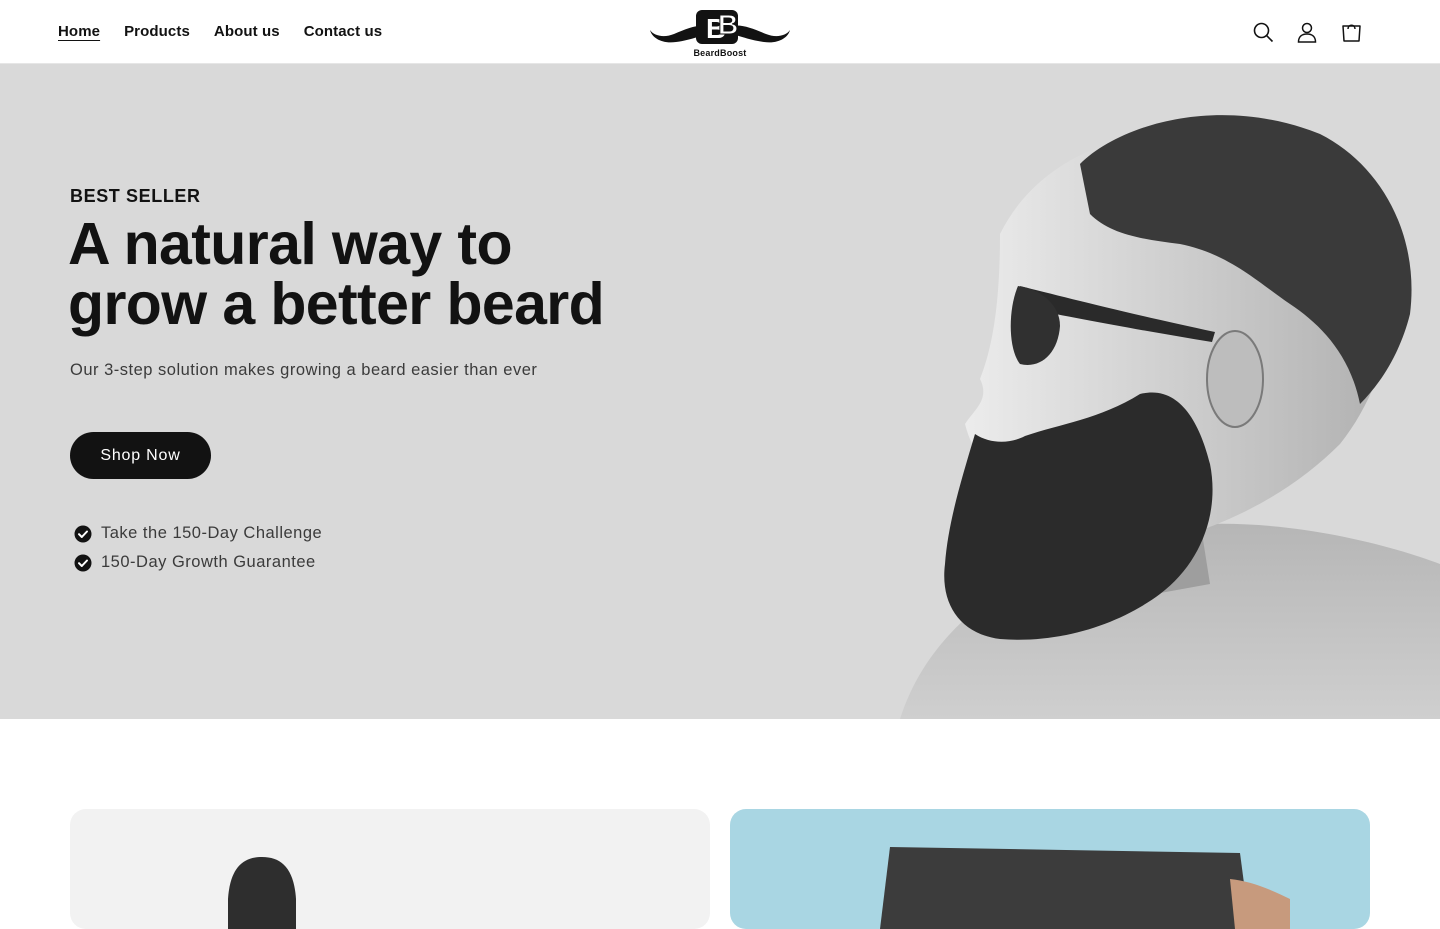  Describe the element at coordinates (262, 893) in the screenshot. I see `product-bottle-image` at that location.